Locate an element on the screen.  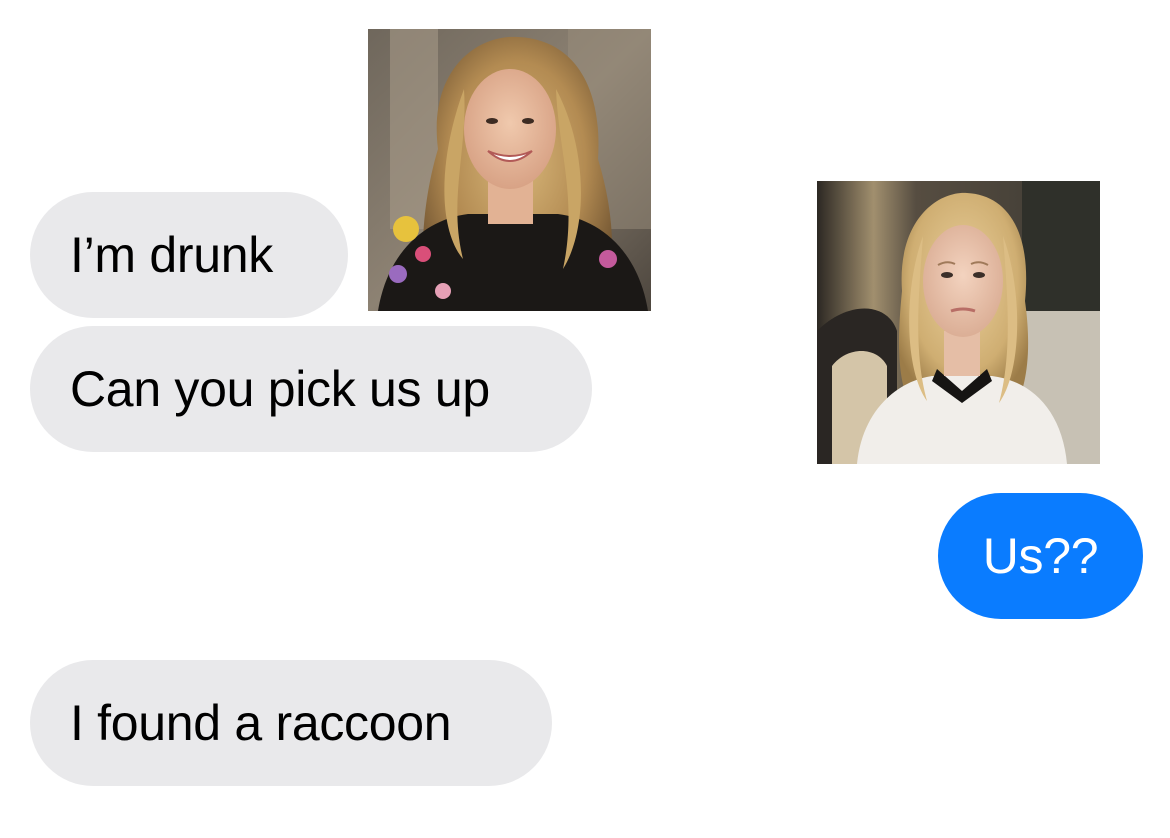
woman-smiling-curly-blonde-hair-photo is located at coordinates (509, 170).